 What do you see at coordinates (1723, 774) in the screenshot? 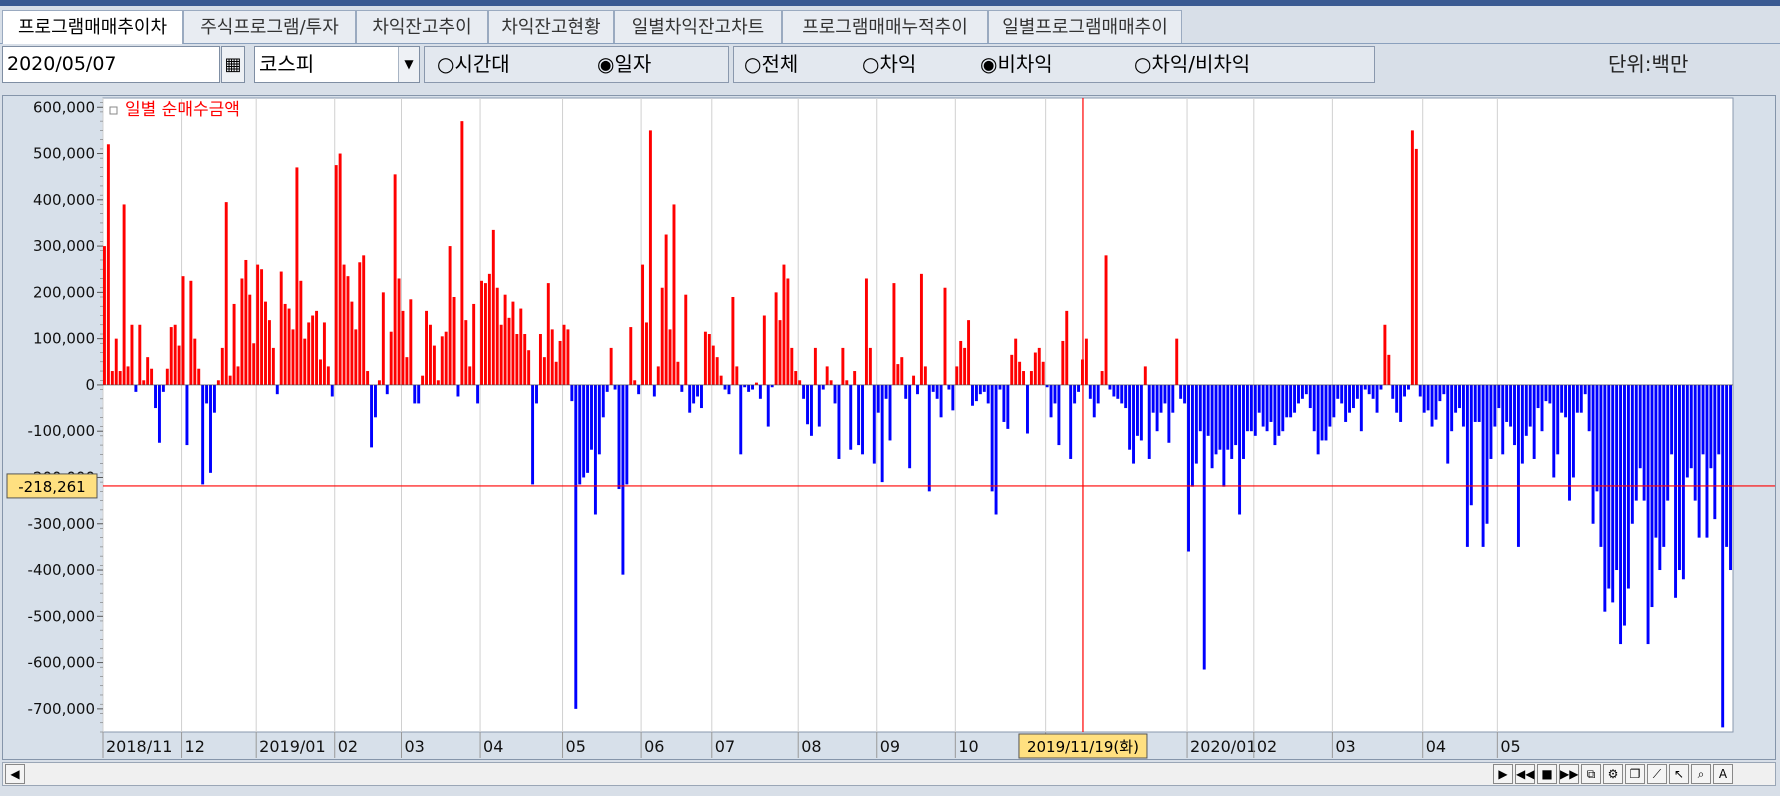
I see `font-icon: A` at bounding box center [1723, 774].